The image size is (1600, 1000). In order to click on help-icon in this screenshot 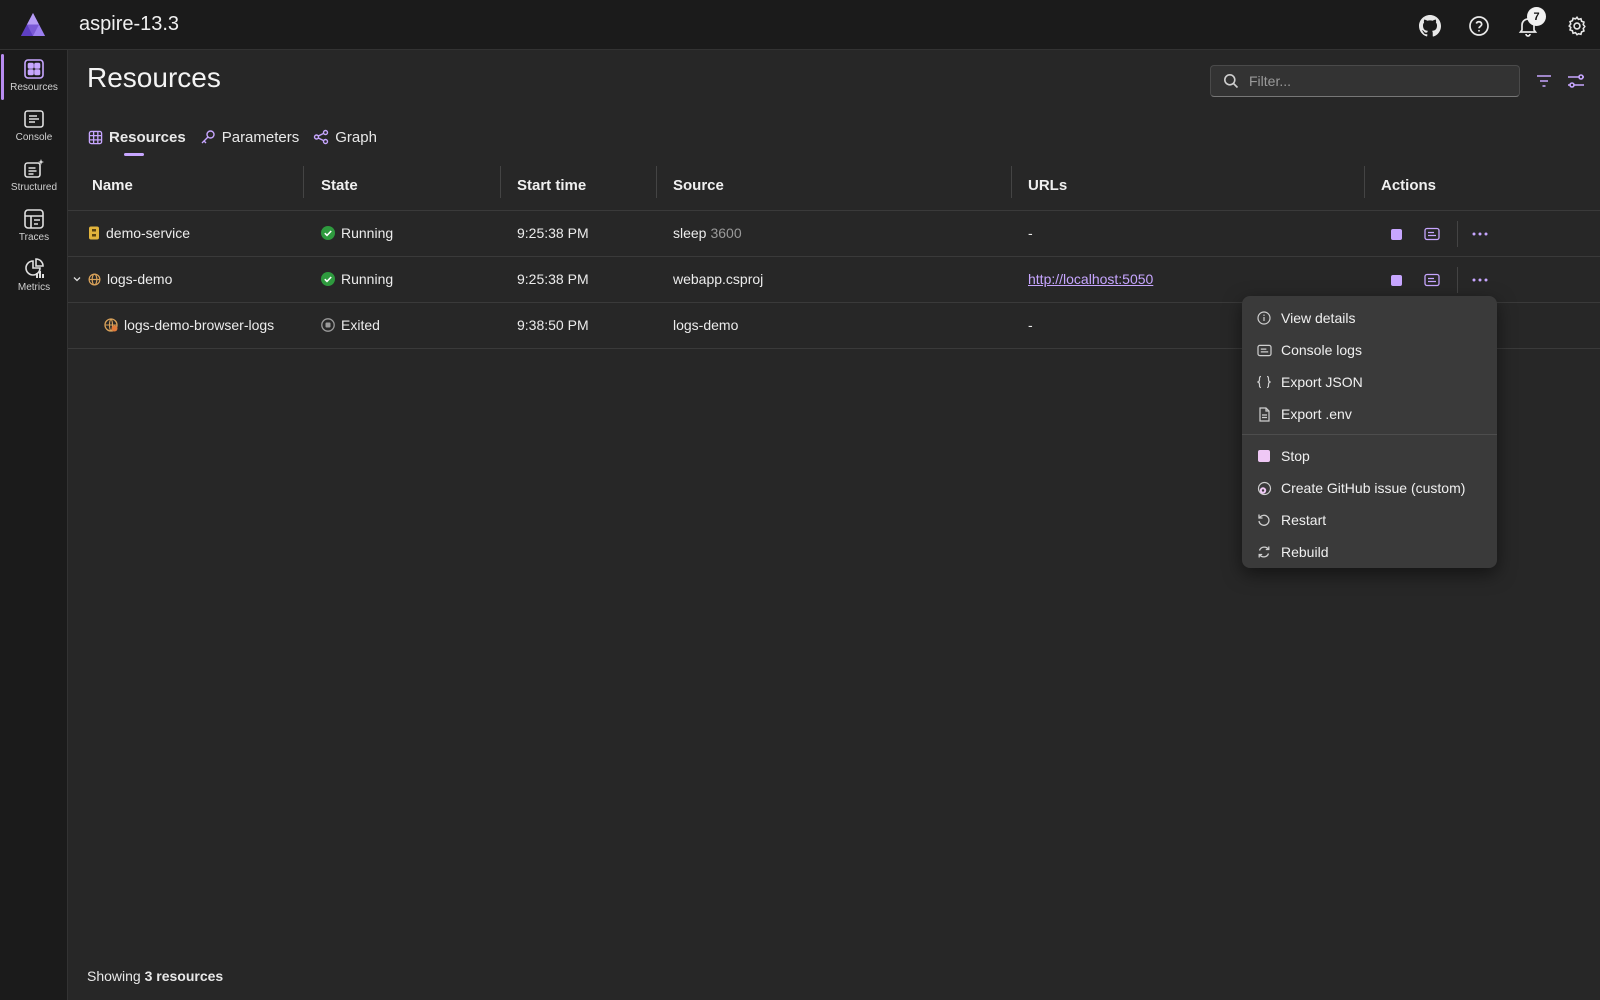, I will do `click(1479, 26)`.